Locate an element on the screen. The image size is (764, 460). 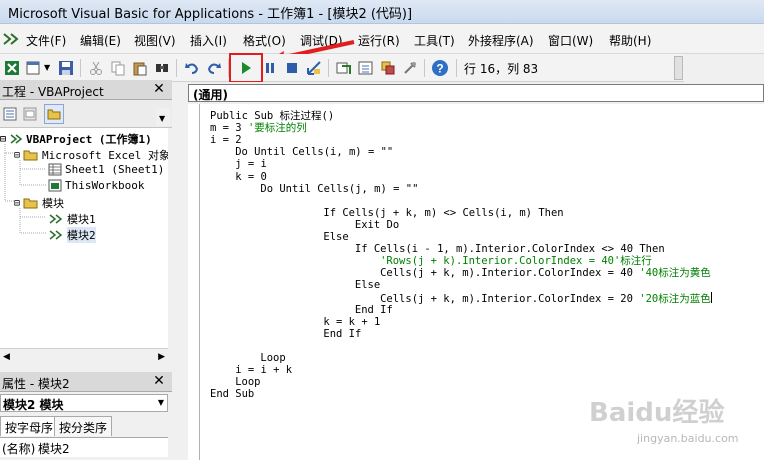
code-line: Exit Do is located at coordinates (377, 225).